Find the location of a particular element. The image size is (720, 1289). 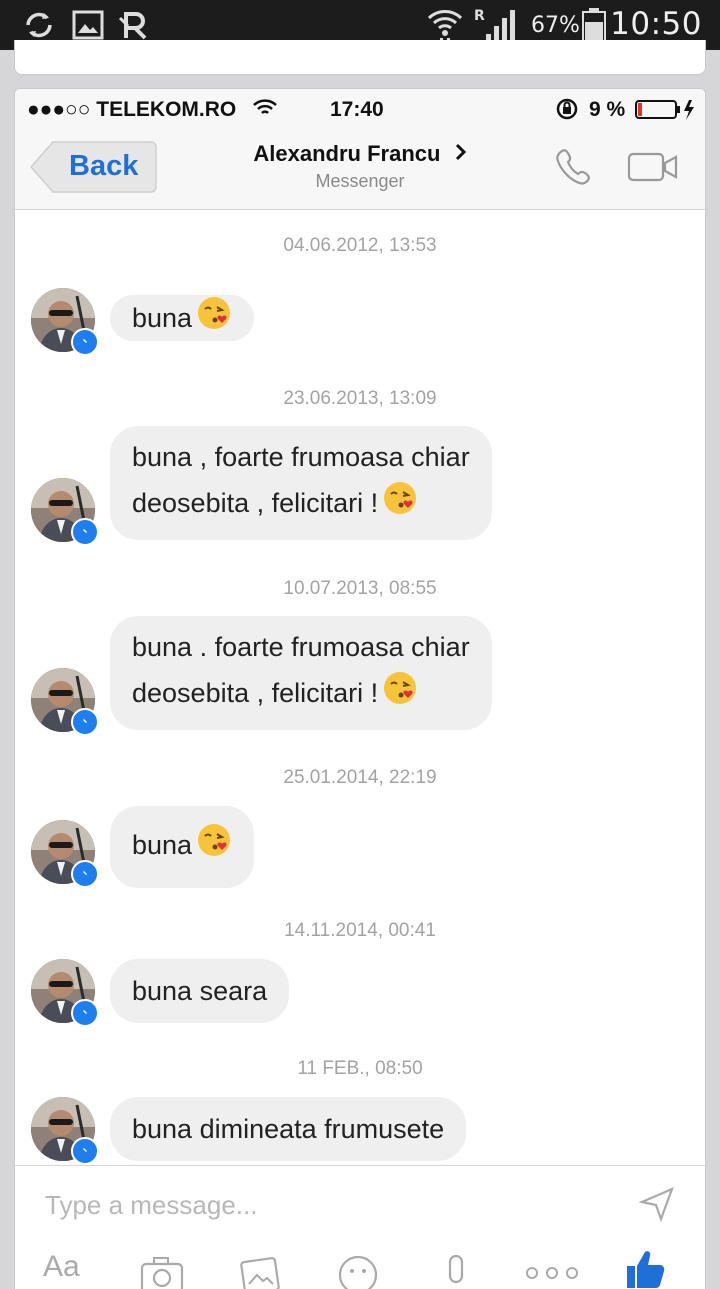

conversation-header: Back Alexandru Francu Messenger is located at coordinates (360, 169).